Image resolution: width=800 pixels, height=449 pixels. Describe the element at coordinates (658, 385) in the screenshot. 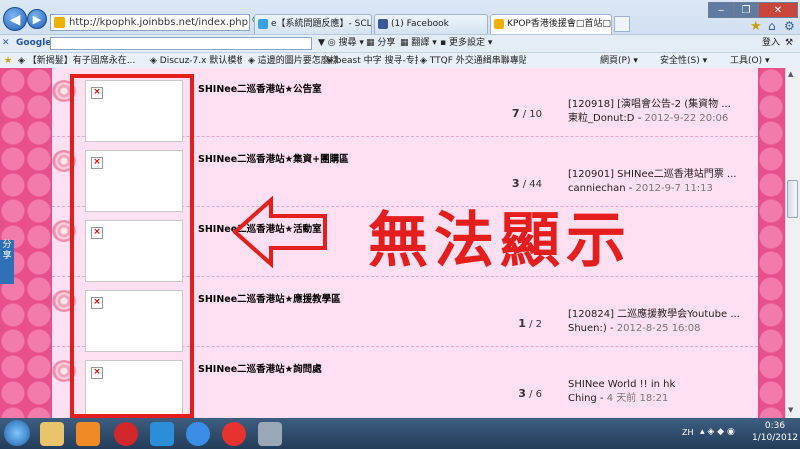

I see `last-post-title: SHINee World !! in hk` at that location.